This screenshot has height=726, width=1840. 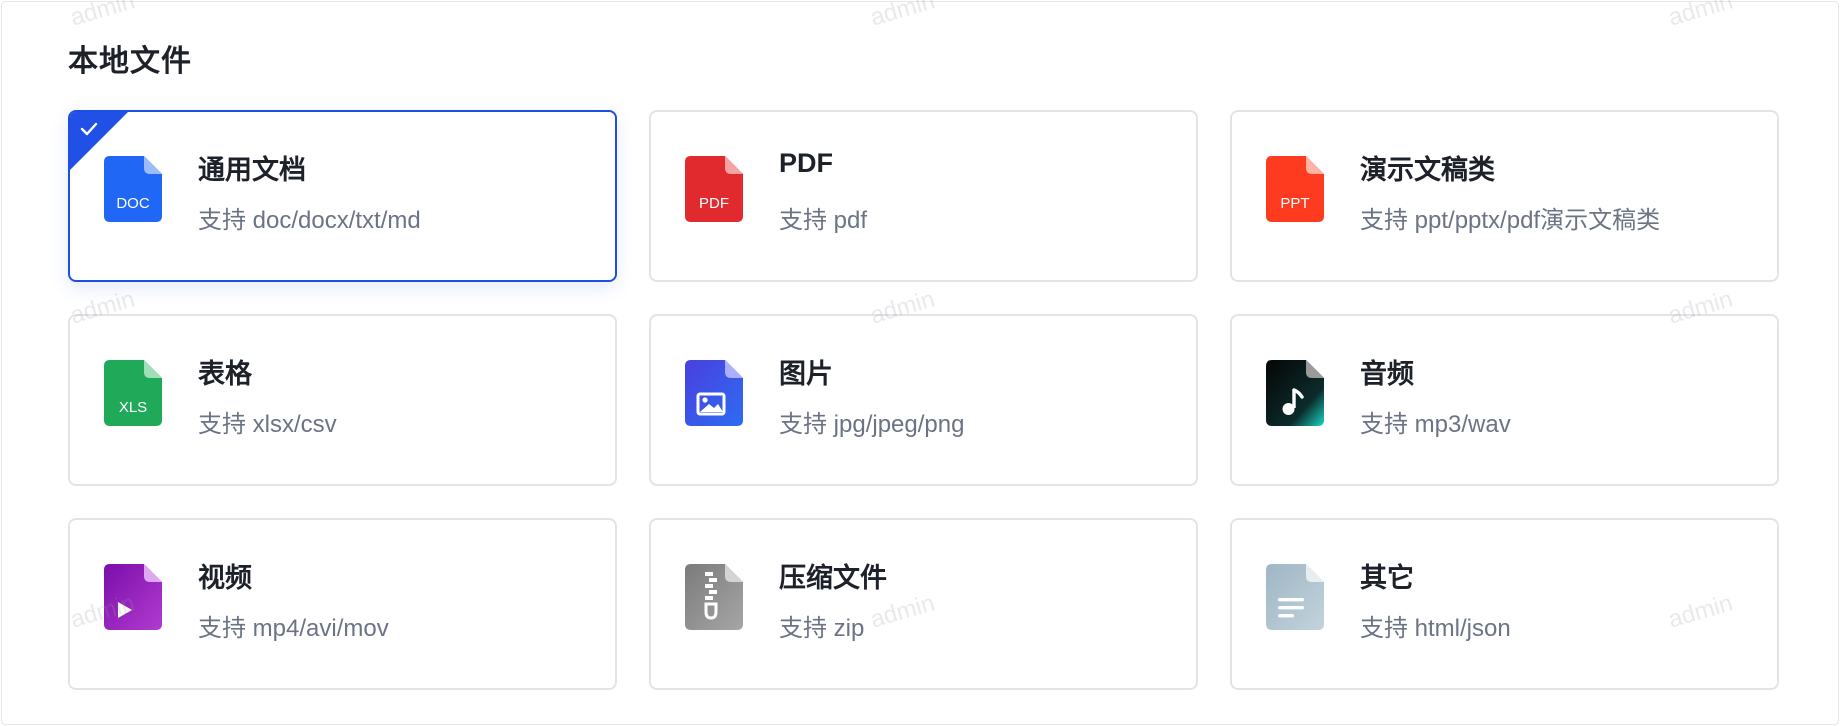 What do you see at coordinates (1387, 578) in the screenshot?
I see `card-title: 其它` at bounding box center [1387, 578].